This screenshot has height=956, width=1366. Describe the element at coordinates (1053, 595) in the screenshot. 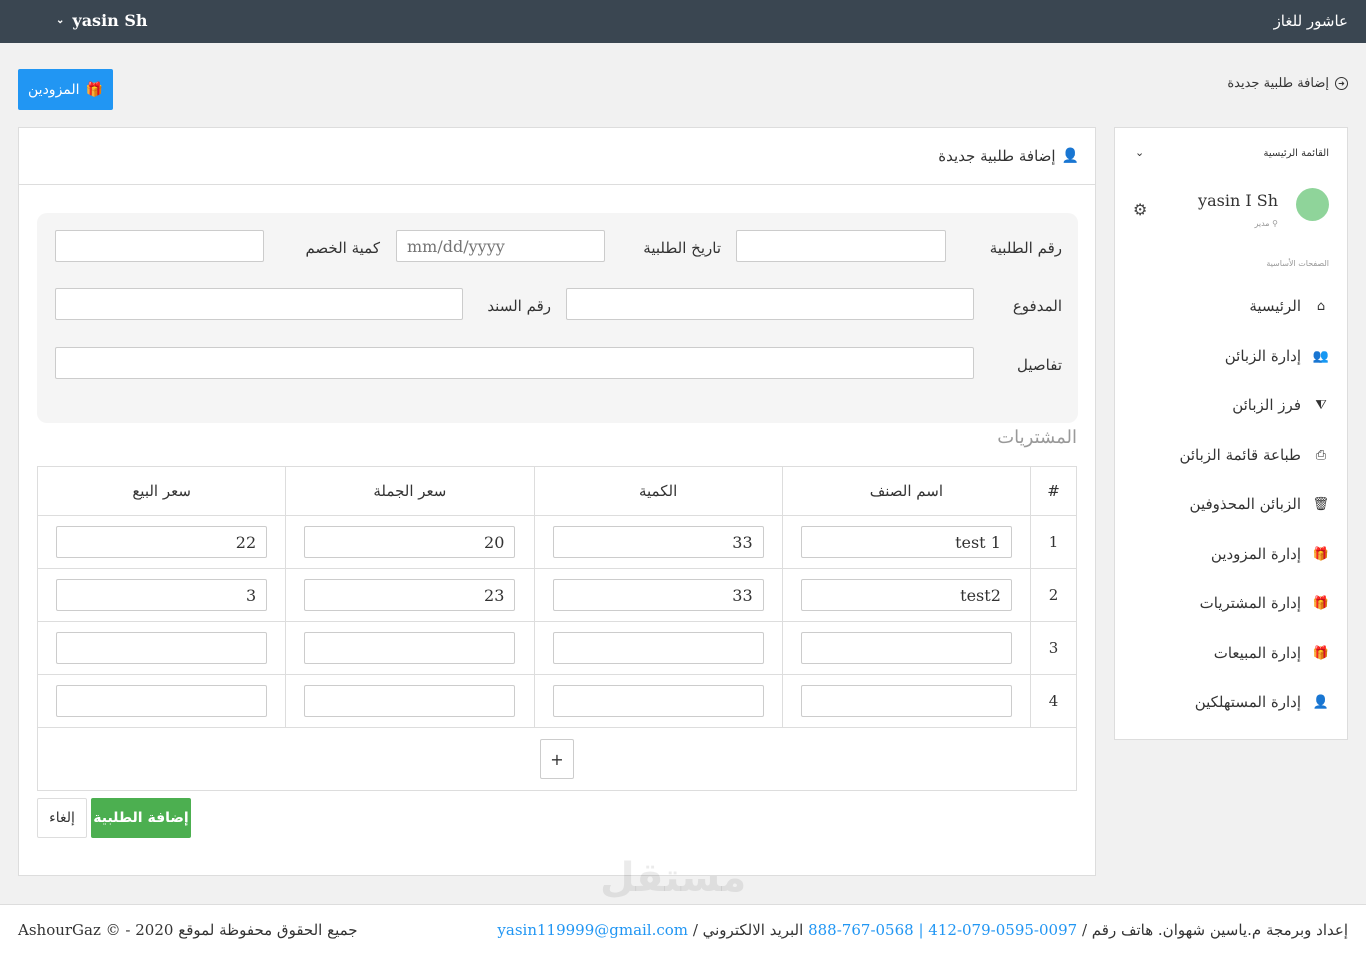

I see `row-number: 2` at that location.